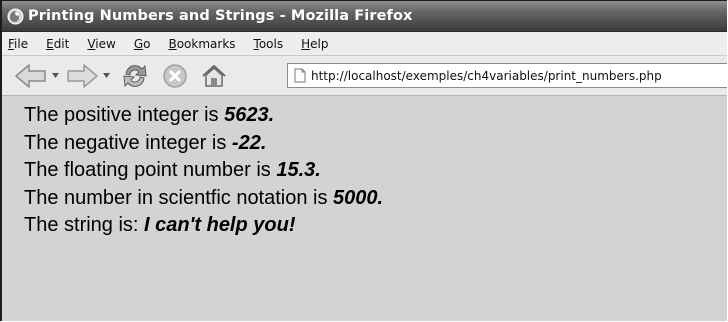 The image size is (728, 322). What do you see at coordinates (249, 115) in the screenshot?
I see `positive-integer-value: 5623.` at bounding box center [249, 115].